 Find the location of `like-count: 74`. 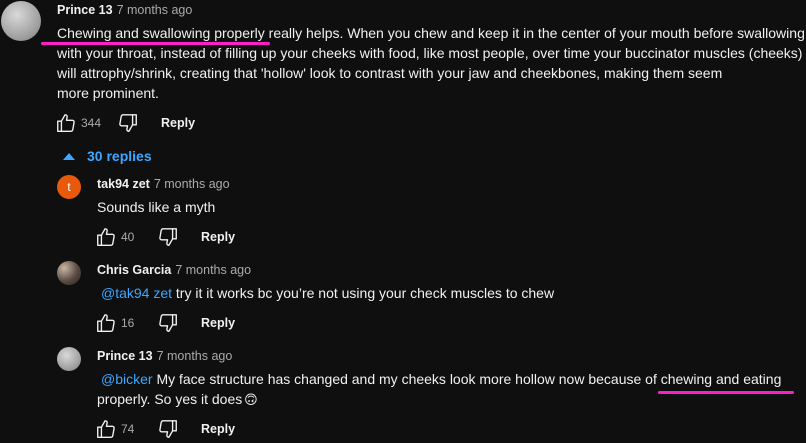

like-count: 74 is located at coordinates (128, 429).